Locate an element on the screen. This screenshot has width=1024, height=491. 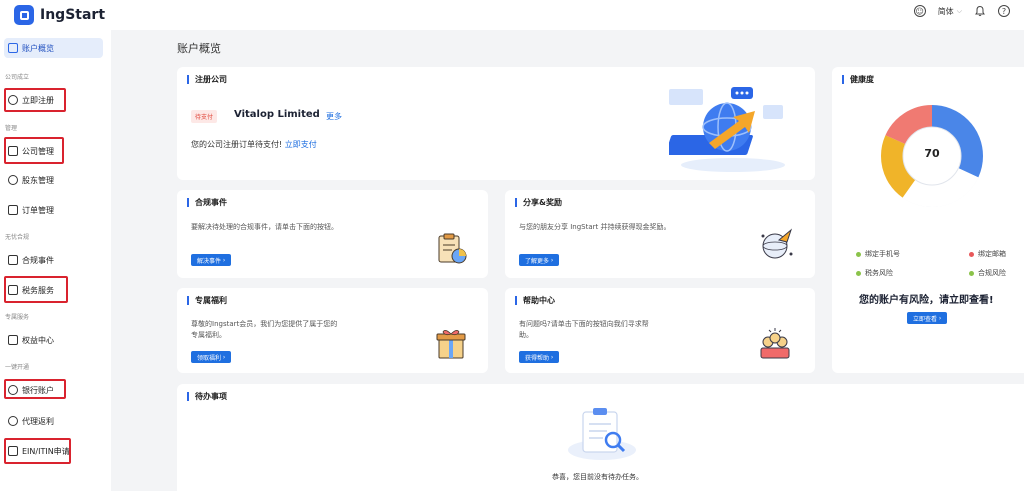
sidebar-item-label: 股东管理 is located at coordinates (38, 180).